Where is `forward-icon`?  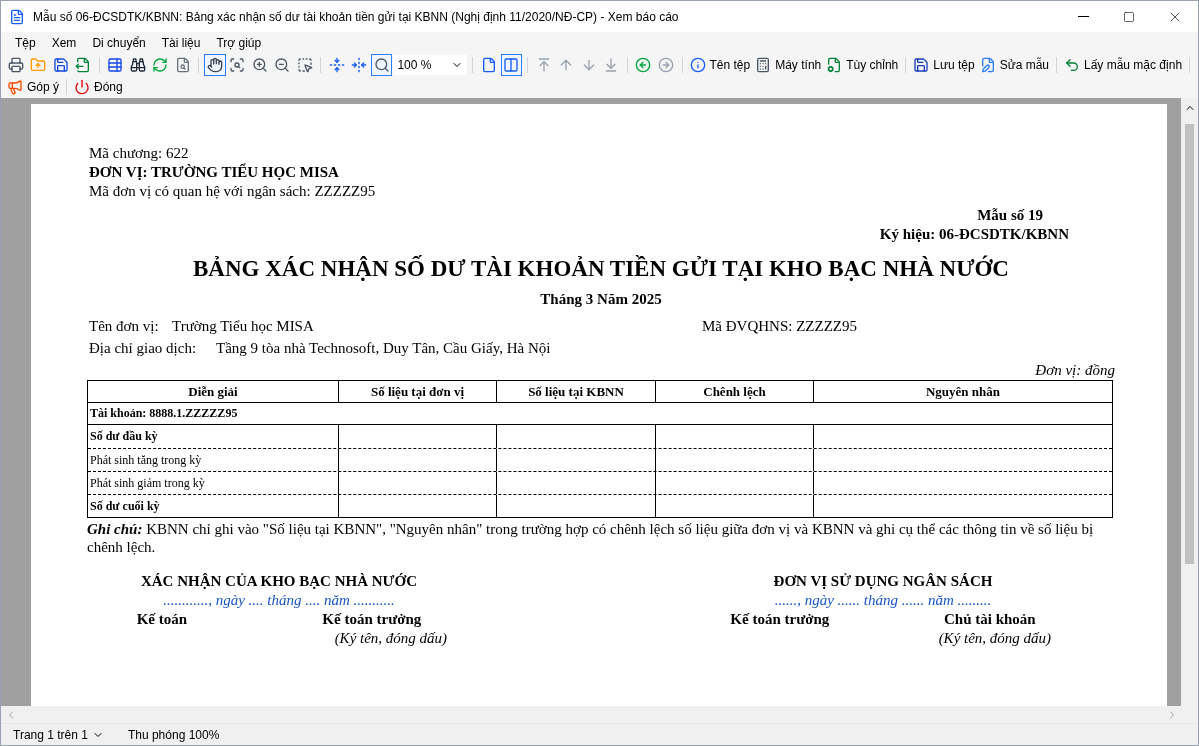
forward-icon is located at coordinates (665, 65).